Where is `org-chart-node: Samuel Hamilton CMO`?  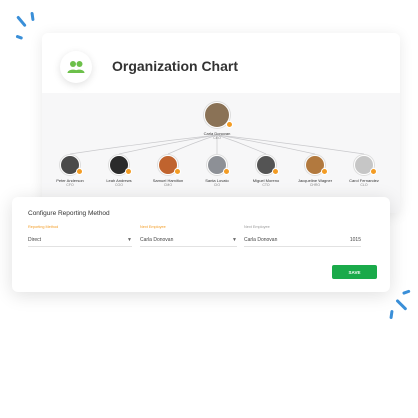 org-chart-node: Samuel Hamilton CMO is located at coordinates (168, 171).